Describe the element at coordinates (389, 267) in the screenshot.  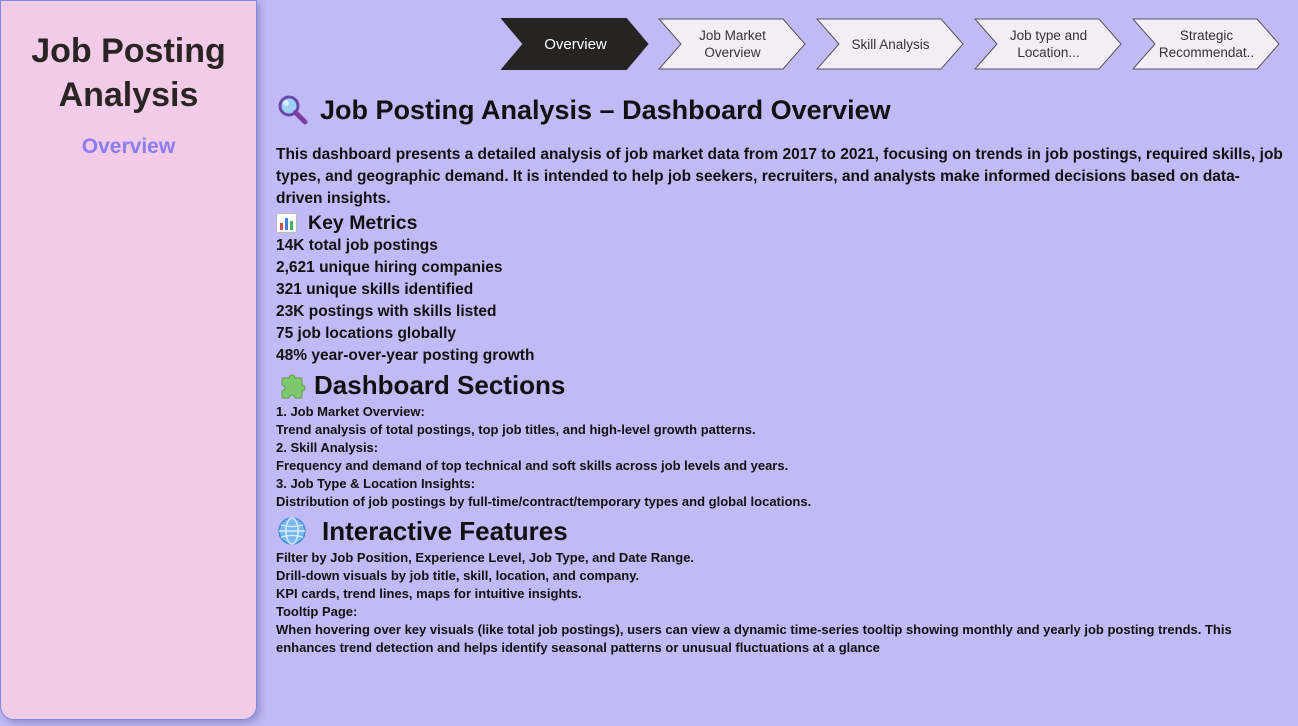
I see `metric-item: 2,621 unique hiring companies` at that location.